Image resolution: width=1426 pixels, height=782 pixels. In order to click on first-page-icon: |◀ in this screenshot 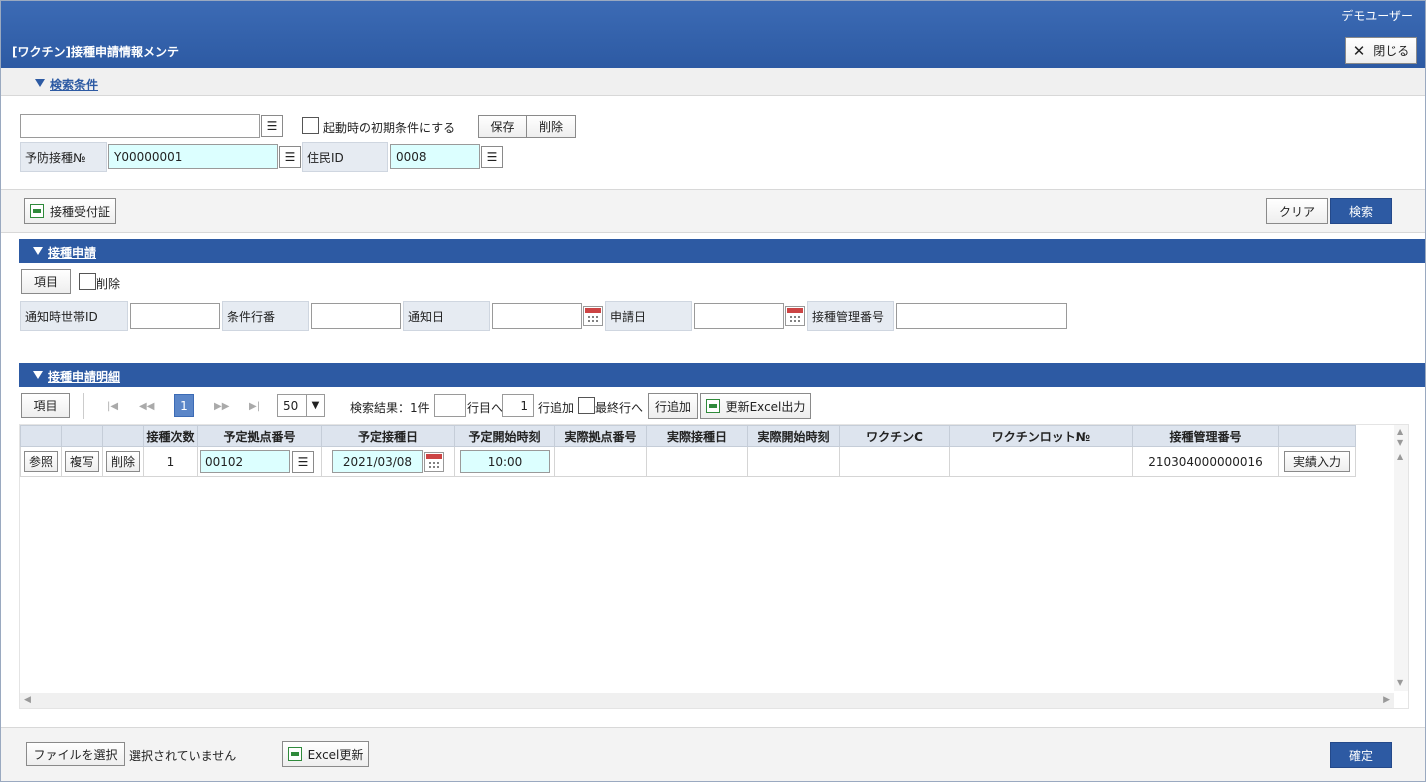, I will do `click(112, 406)`.